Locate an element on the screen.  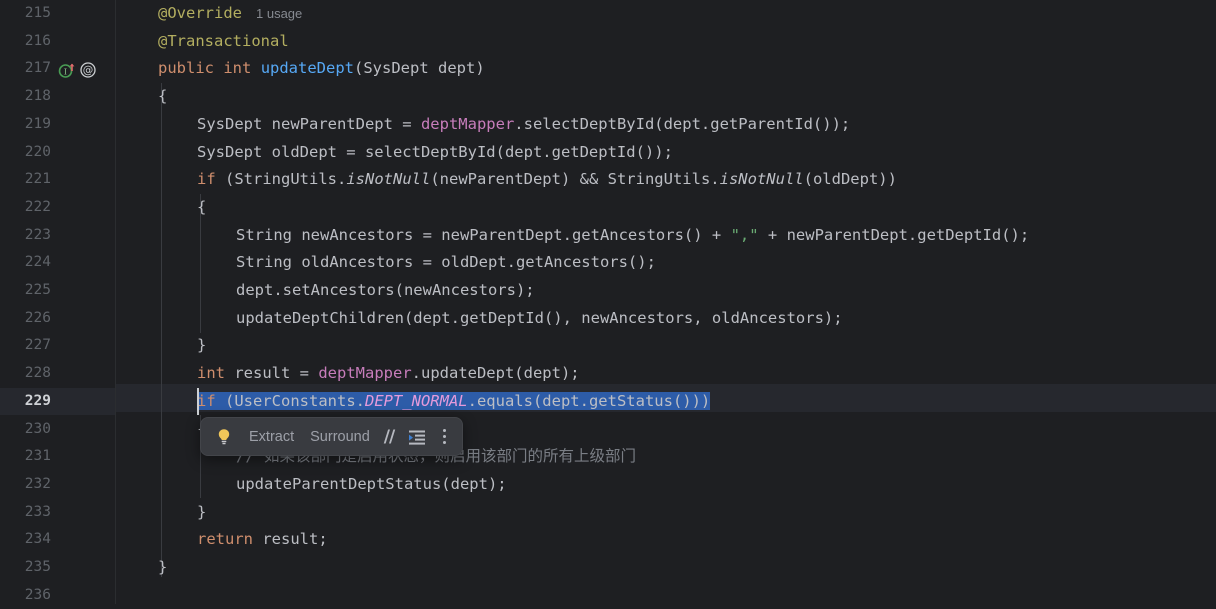
line-number: 229 is located at coordinates (37, 400).